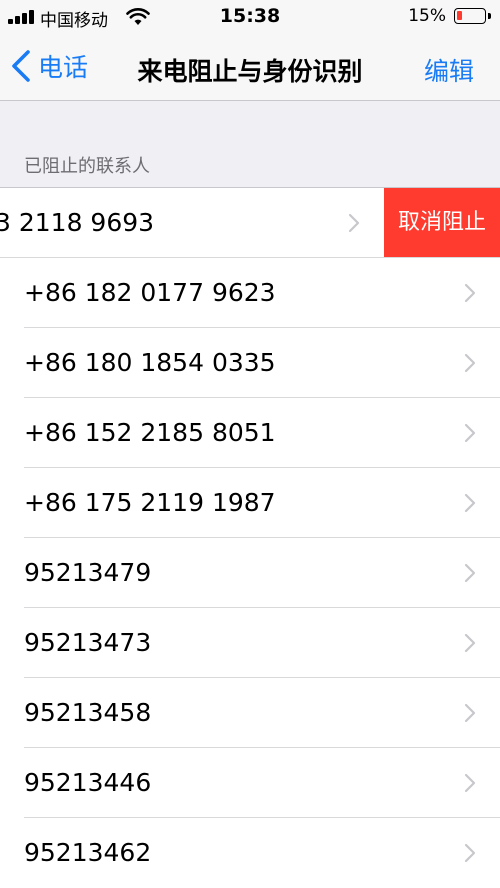 The image size is (500, 888). Describe the element at coordinates (150, 502) in the screenshot. I see `contact-number: +86 175 2119 1987` at that location.